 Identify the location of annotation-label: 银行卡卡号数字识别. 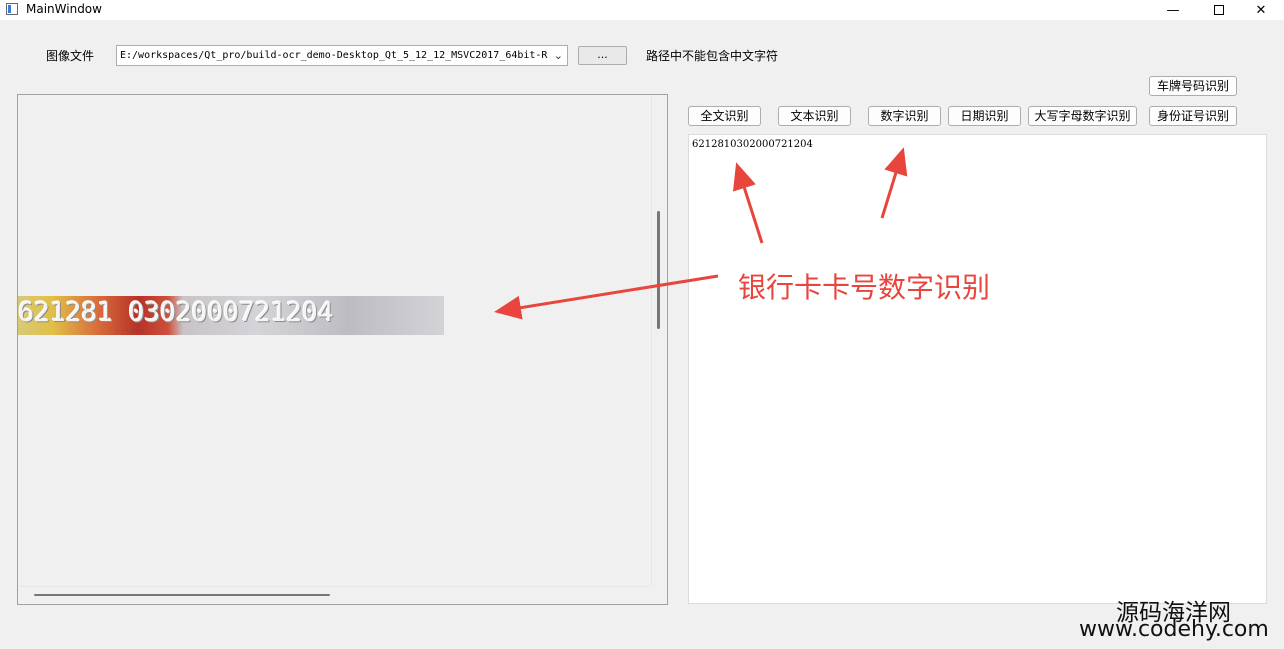
(864, 287).